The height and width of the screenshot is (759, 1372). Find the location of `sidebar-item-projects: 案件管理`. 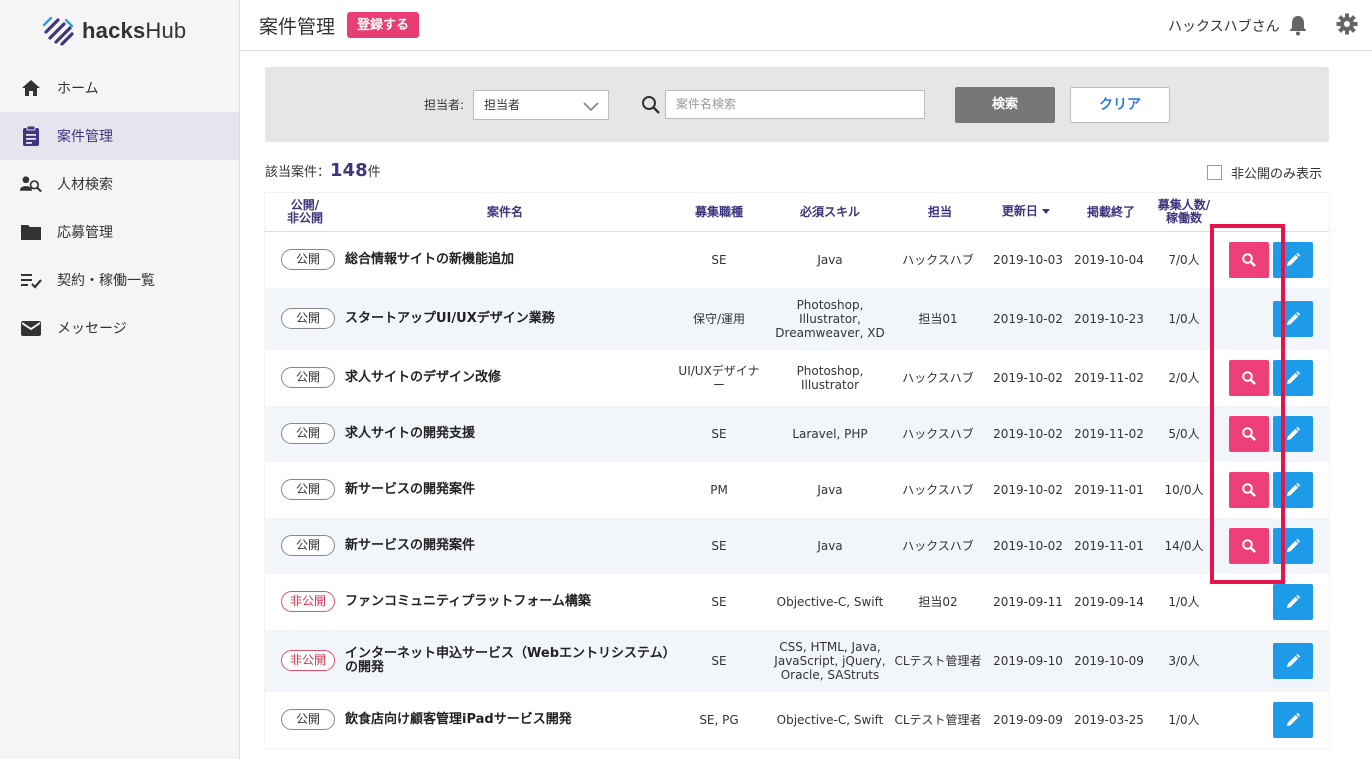

sidebar-item-projects: 案件管理 is located at coordinates (119, 136).